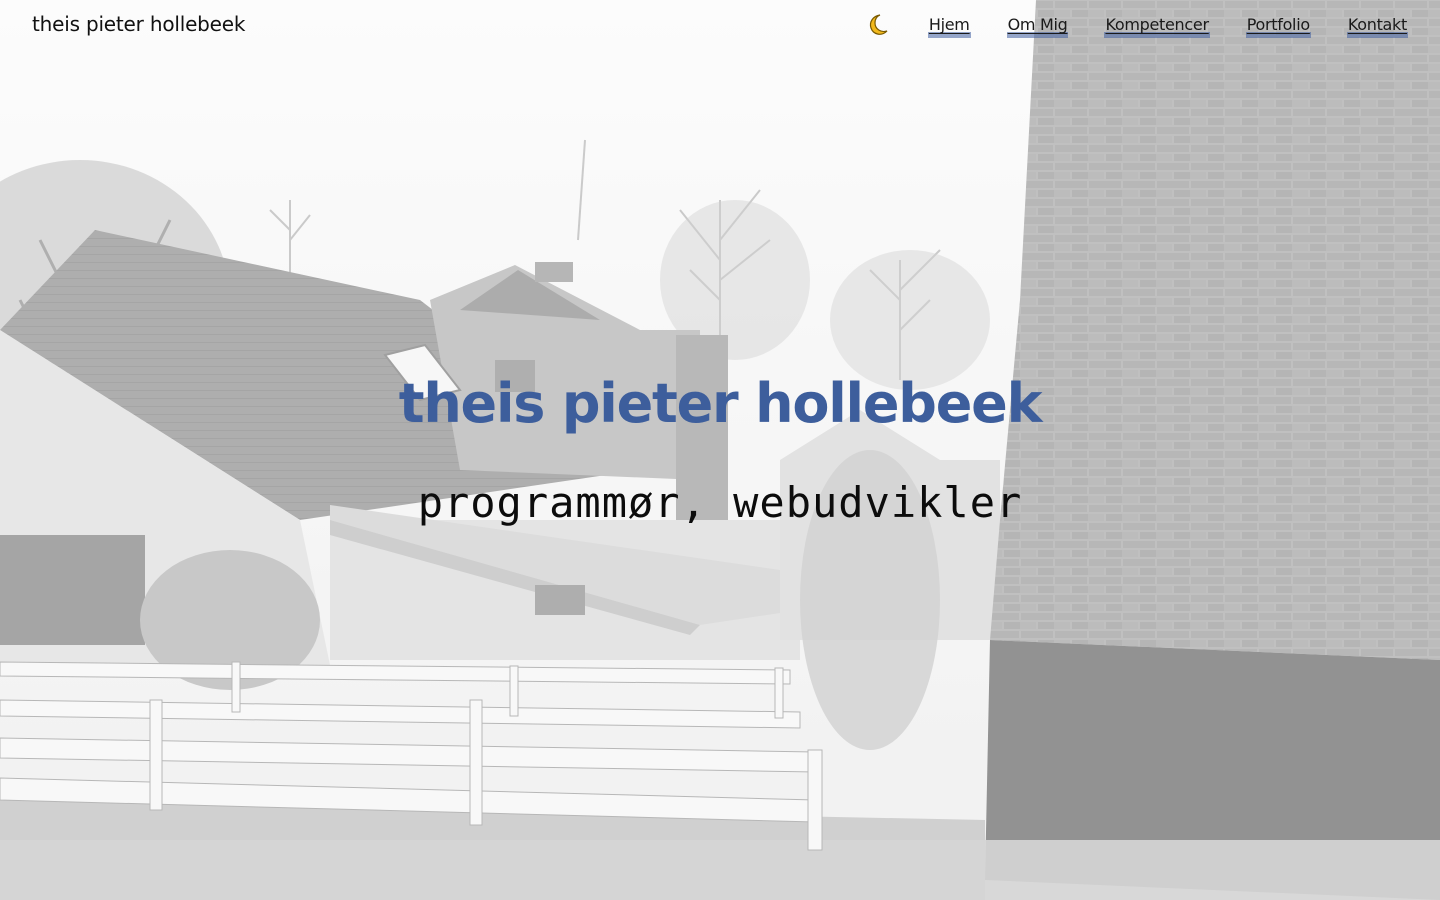 The height and width of the screenshot is (900, 1440). What do you see at coordinates (720, 502) in the screenshot?
I see `hero-subtitle: programmør, webudvikler` at bounding box center [720, 502].